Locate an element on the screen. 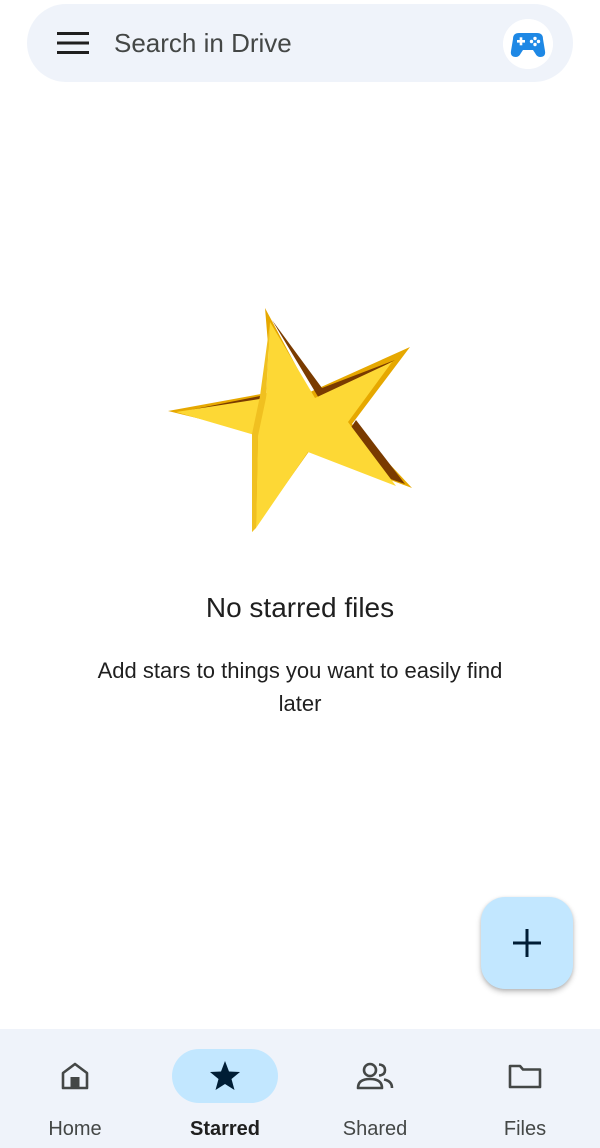 The width and height of the screenshot is (600, 1148). nav-pill-shared is located at coordinates (375, 1076).